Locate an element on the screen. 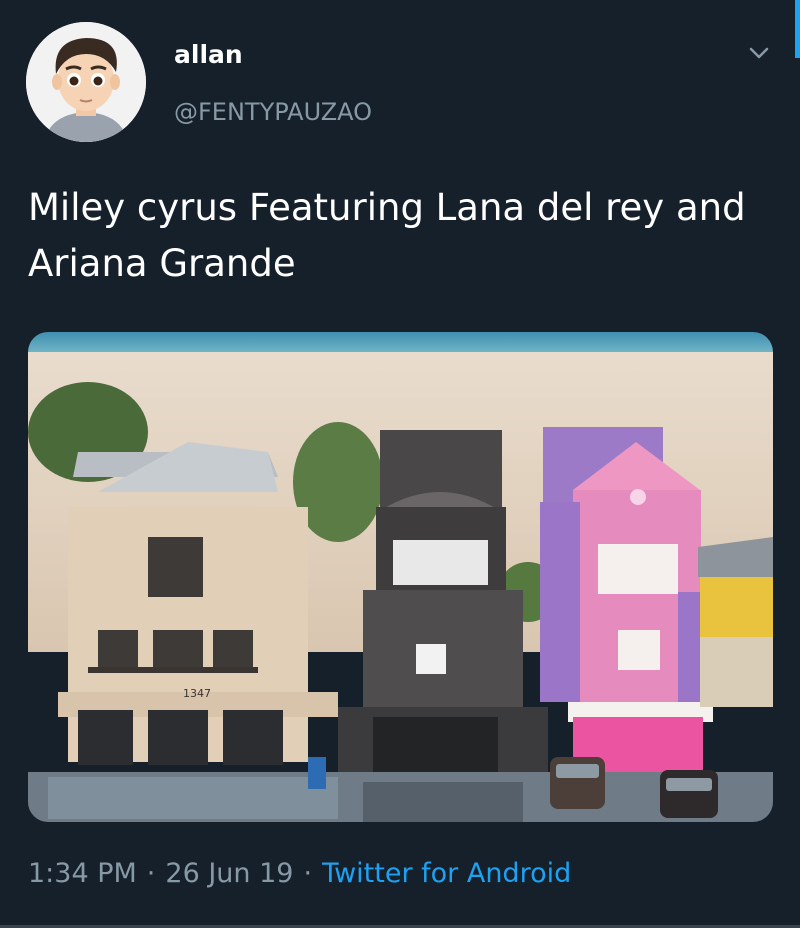 The image size is (800, 928). avatar is located at coordinates (86, 82).